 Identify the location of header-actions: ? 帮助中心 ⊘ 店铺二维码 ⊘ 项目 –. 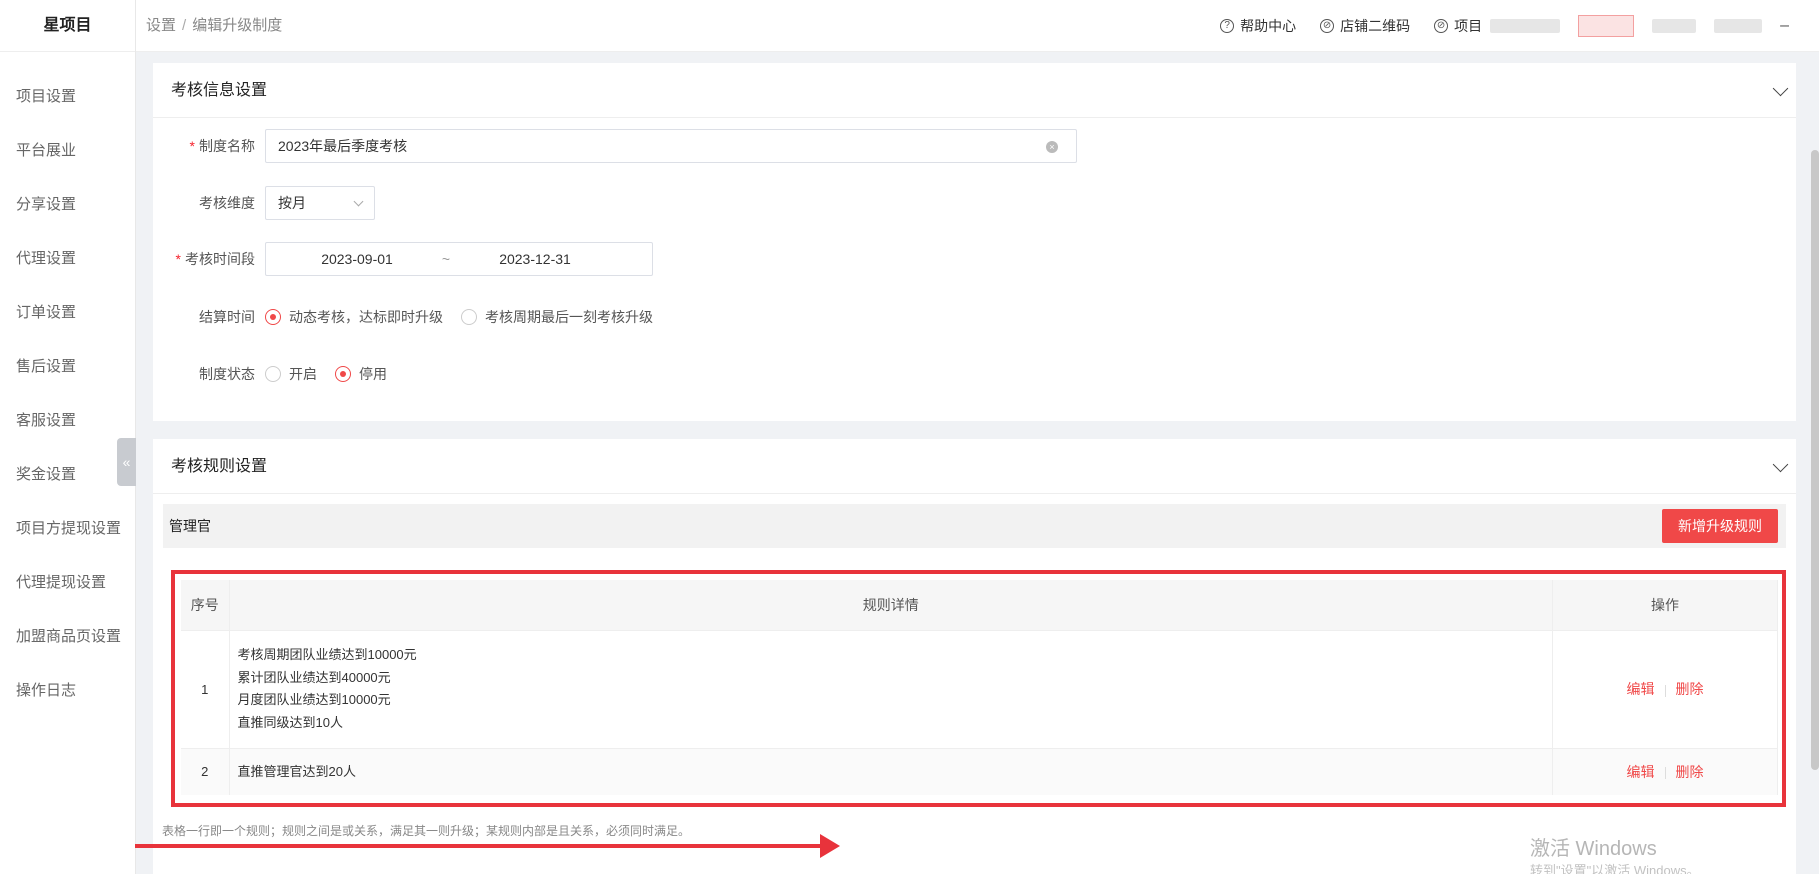
(1519, 26).